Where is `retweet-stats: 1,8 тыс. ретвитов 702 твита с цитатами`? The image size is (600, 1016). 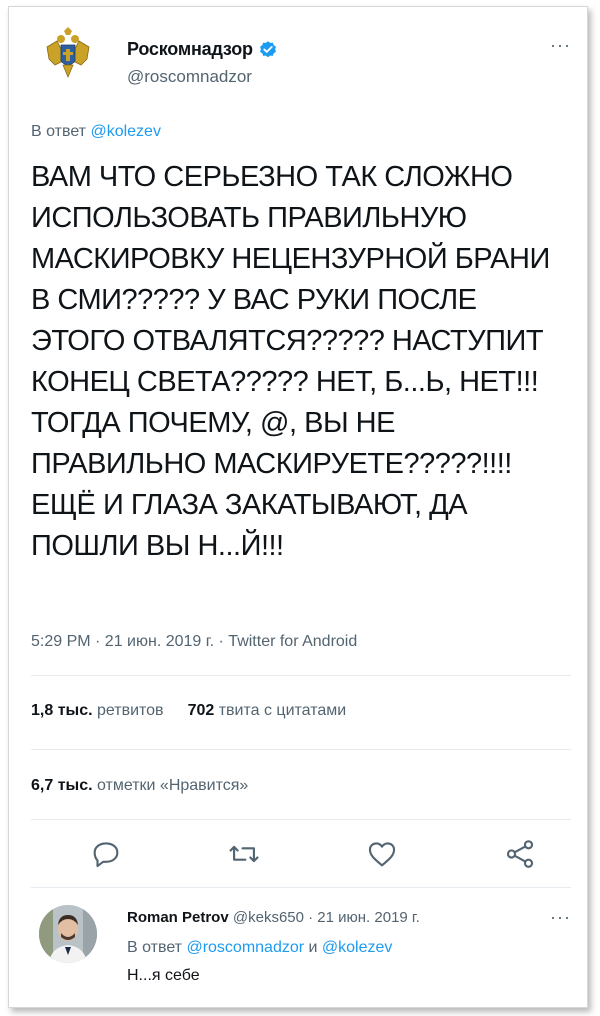
retweet-stats: 1,8 тыс. ретвитов 702 твита с цитатами is located at coordinates (188, 711).